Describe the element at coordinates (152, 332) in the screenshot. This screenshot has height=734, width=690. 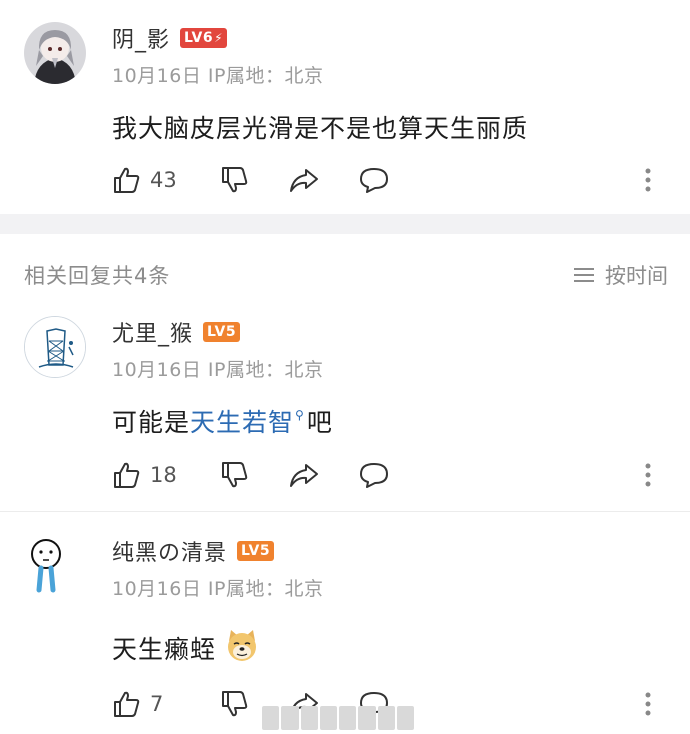
I see `username: 尤里_猴` at that location.